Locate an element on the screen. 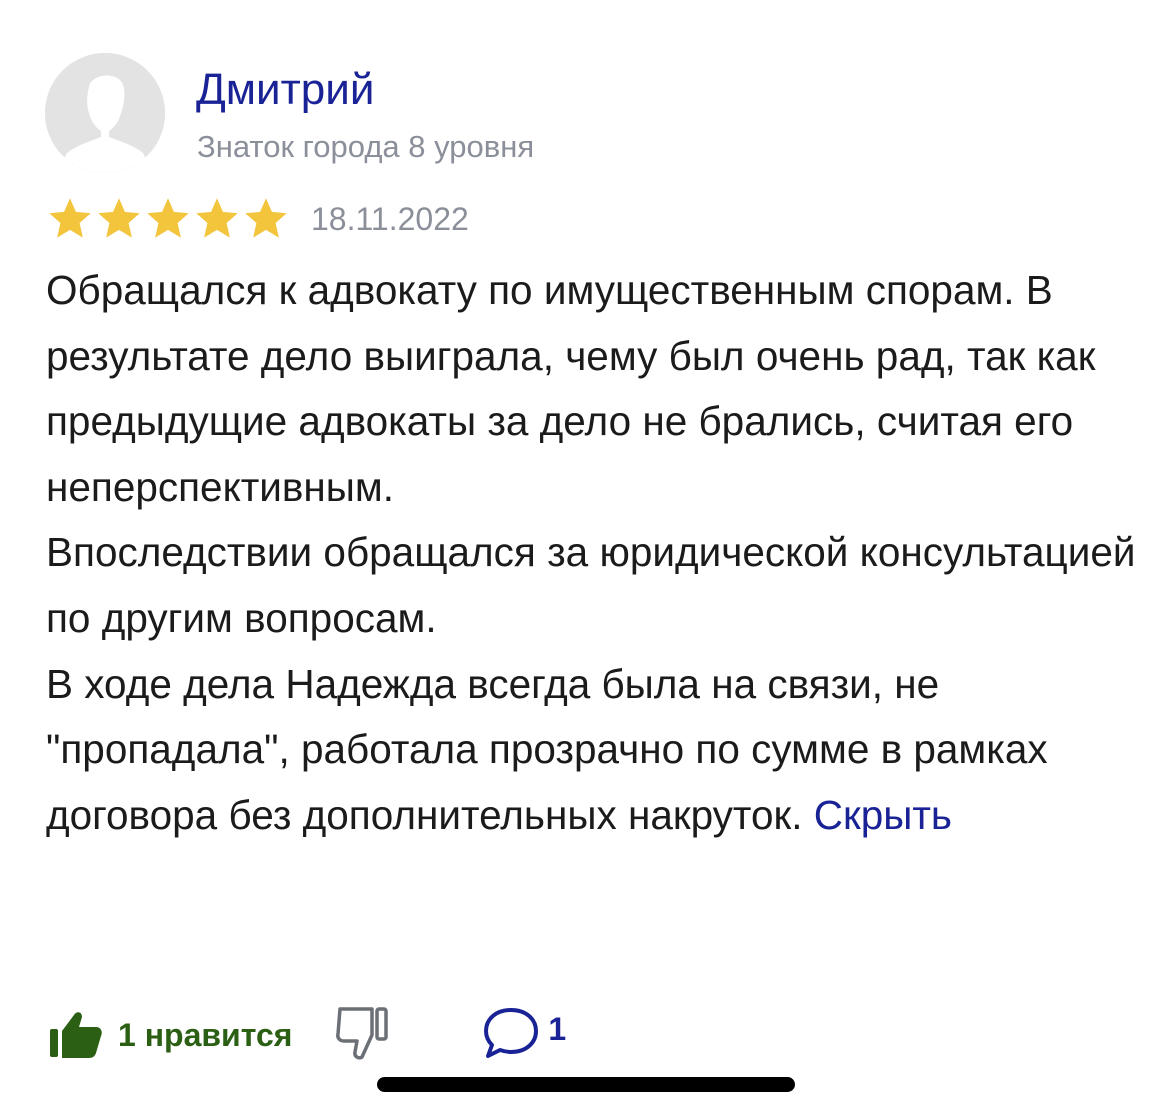 The width and height of the screenshot is (1170, 1117). author-level: Знаток города 8 уровня is located at coordinates (366, 146).